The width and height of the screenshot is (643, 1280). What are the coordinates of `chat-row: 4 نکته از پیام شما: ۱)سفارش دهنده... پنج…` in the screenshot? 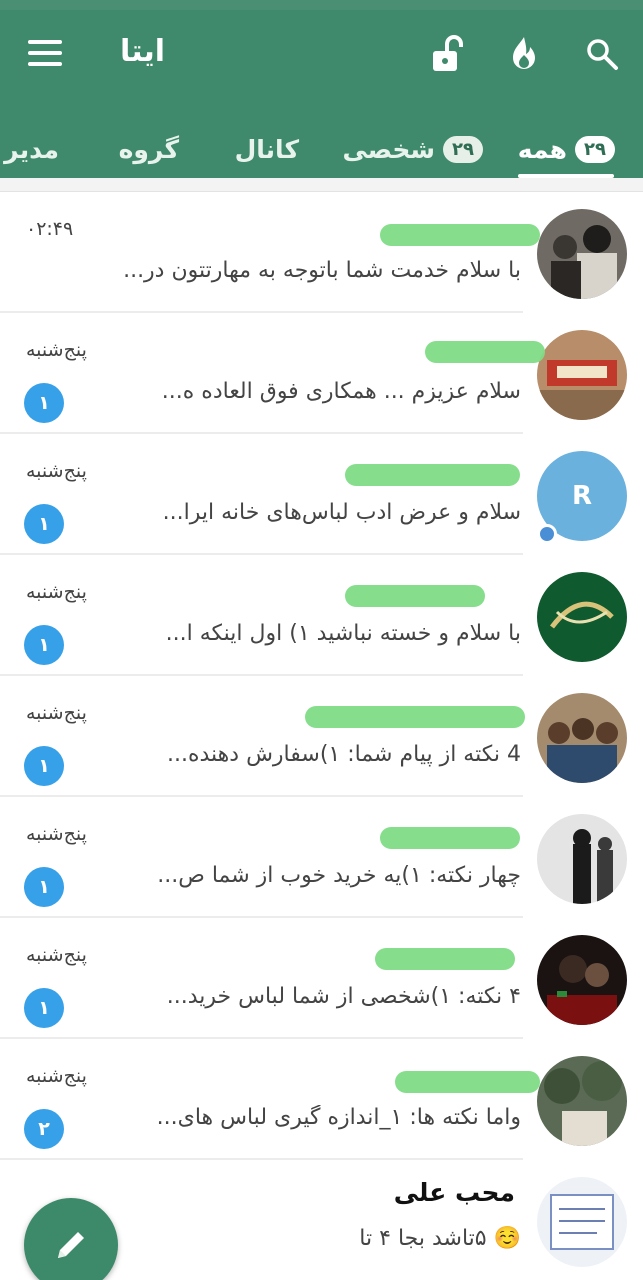 It's located at (321, 736).